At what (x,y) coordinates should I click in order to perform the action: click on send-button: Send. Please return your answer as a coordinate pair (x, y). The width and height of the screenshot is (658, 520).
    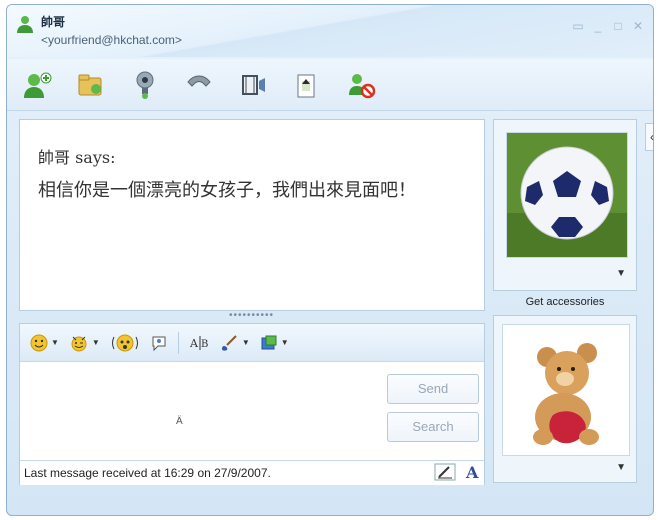
    Looking at the image, I should click on (433, 389).